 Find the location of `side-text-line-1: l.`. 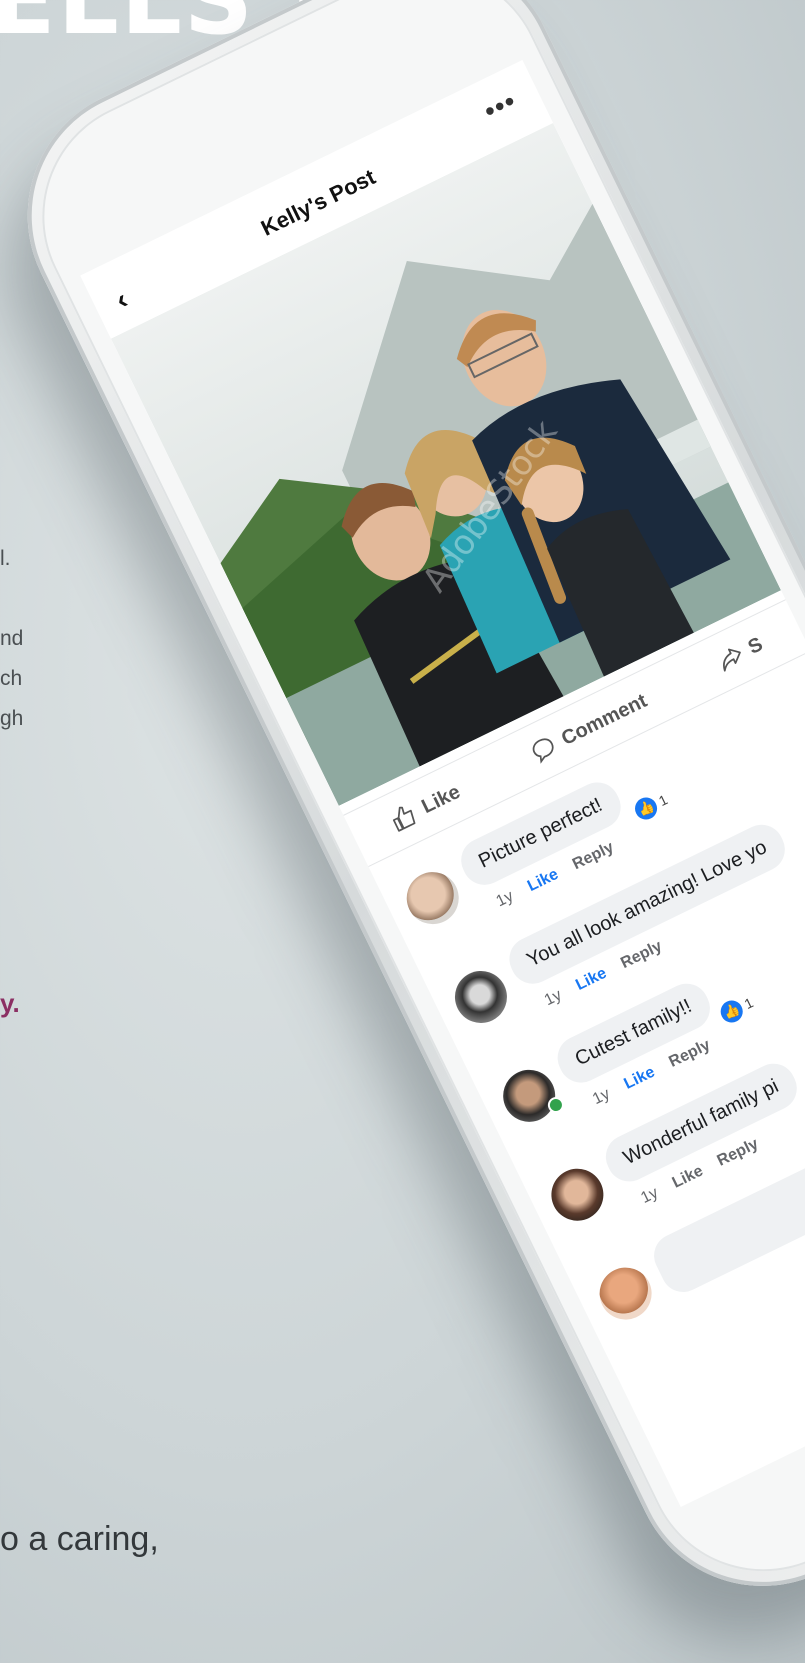

side-text-line-1: l. is located at coordinates (5, 558).